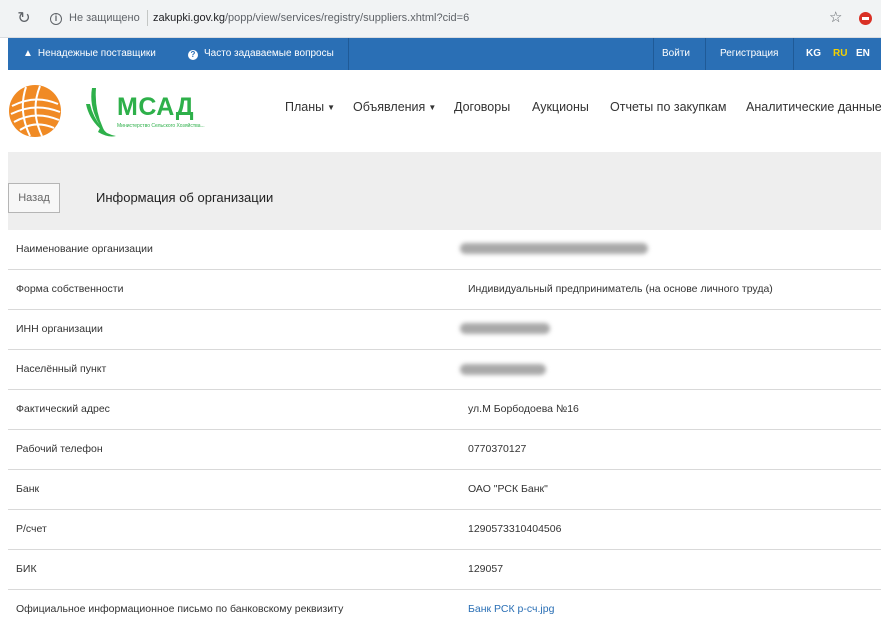 This screenshot has width=881, height=623. I want to click on menu-plans: Планы ▼, so click(310, 108).